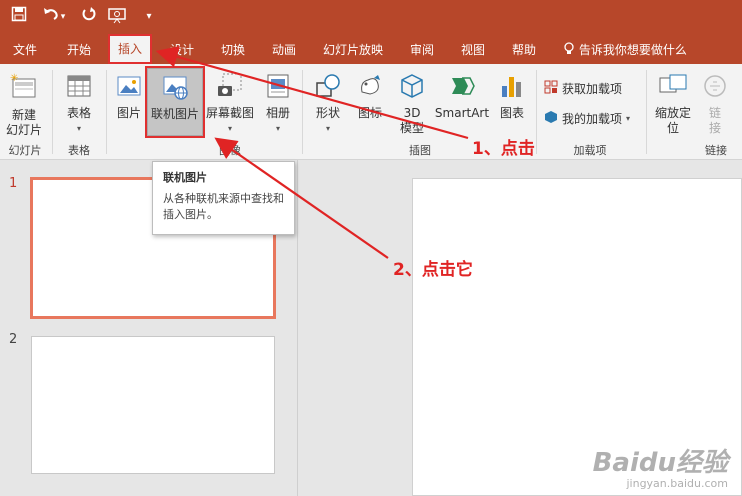 This screenshot has height=496, width=742. I want to click on customize-icon: ▾, so click(149, 17).